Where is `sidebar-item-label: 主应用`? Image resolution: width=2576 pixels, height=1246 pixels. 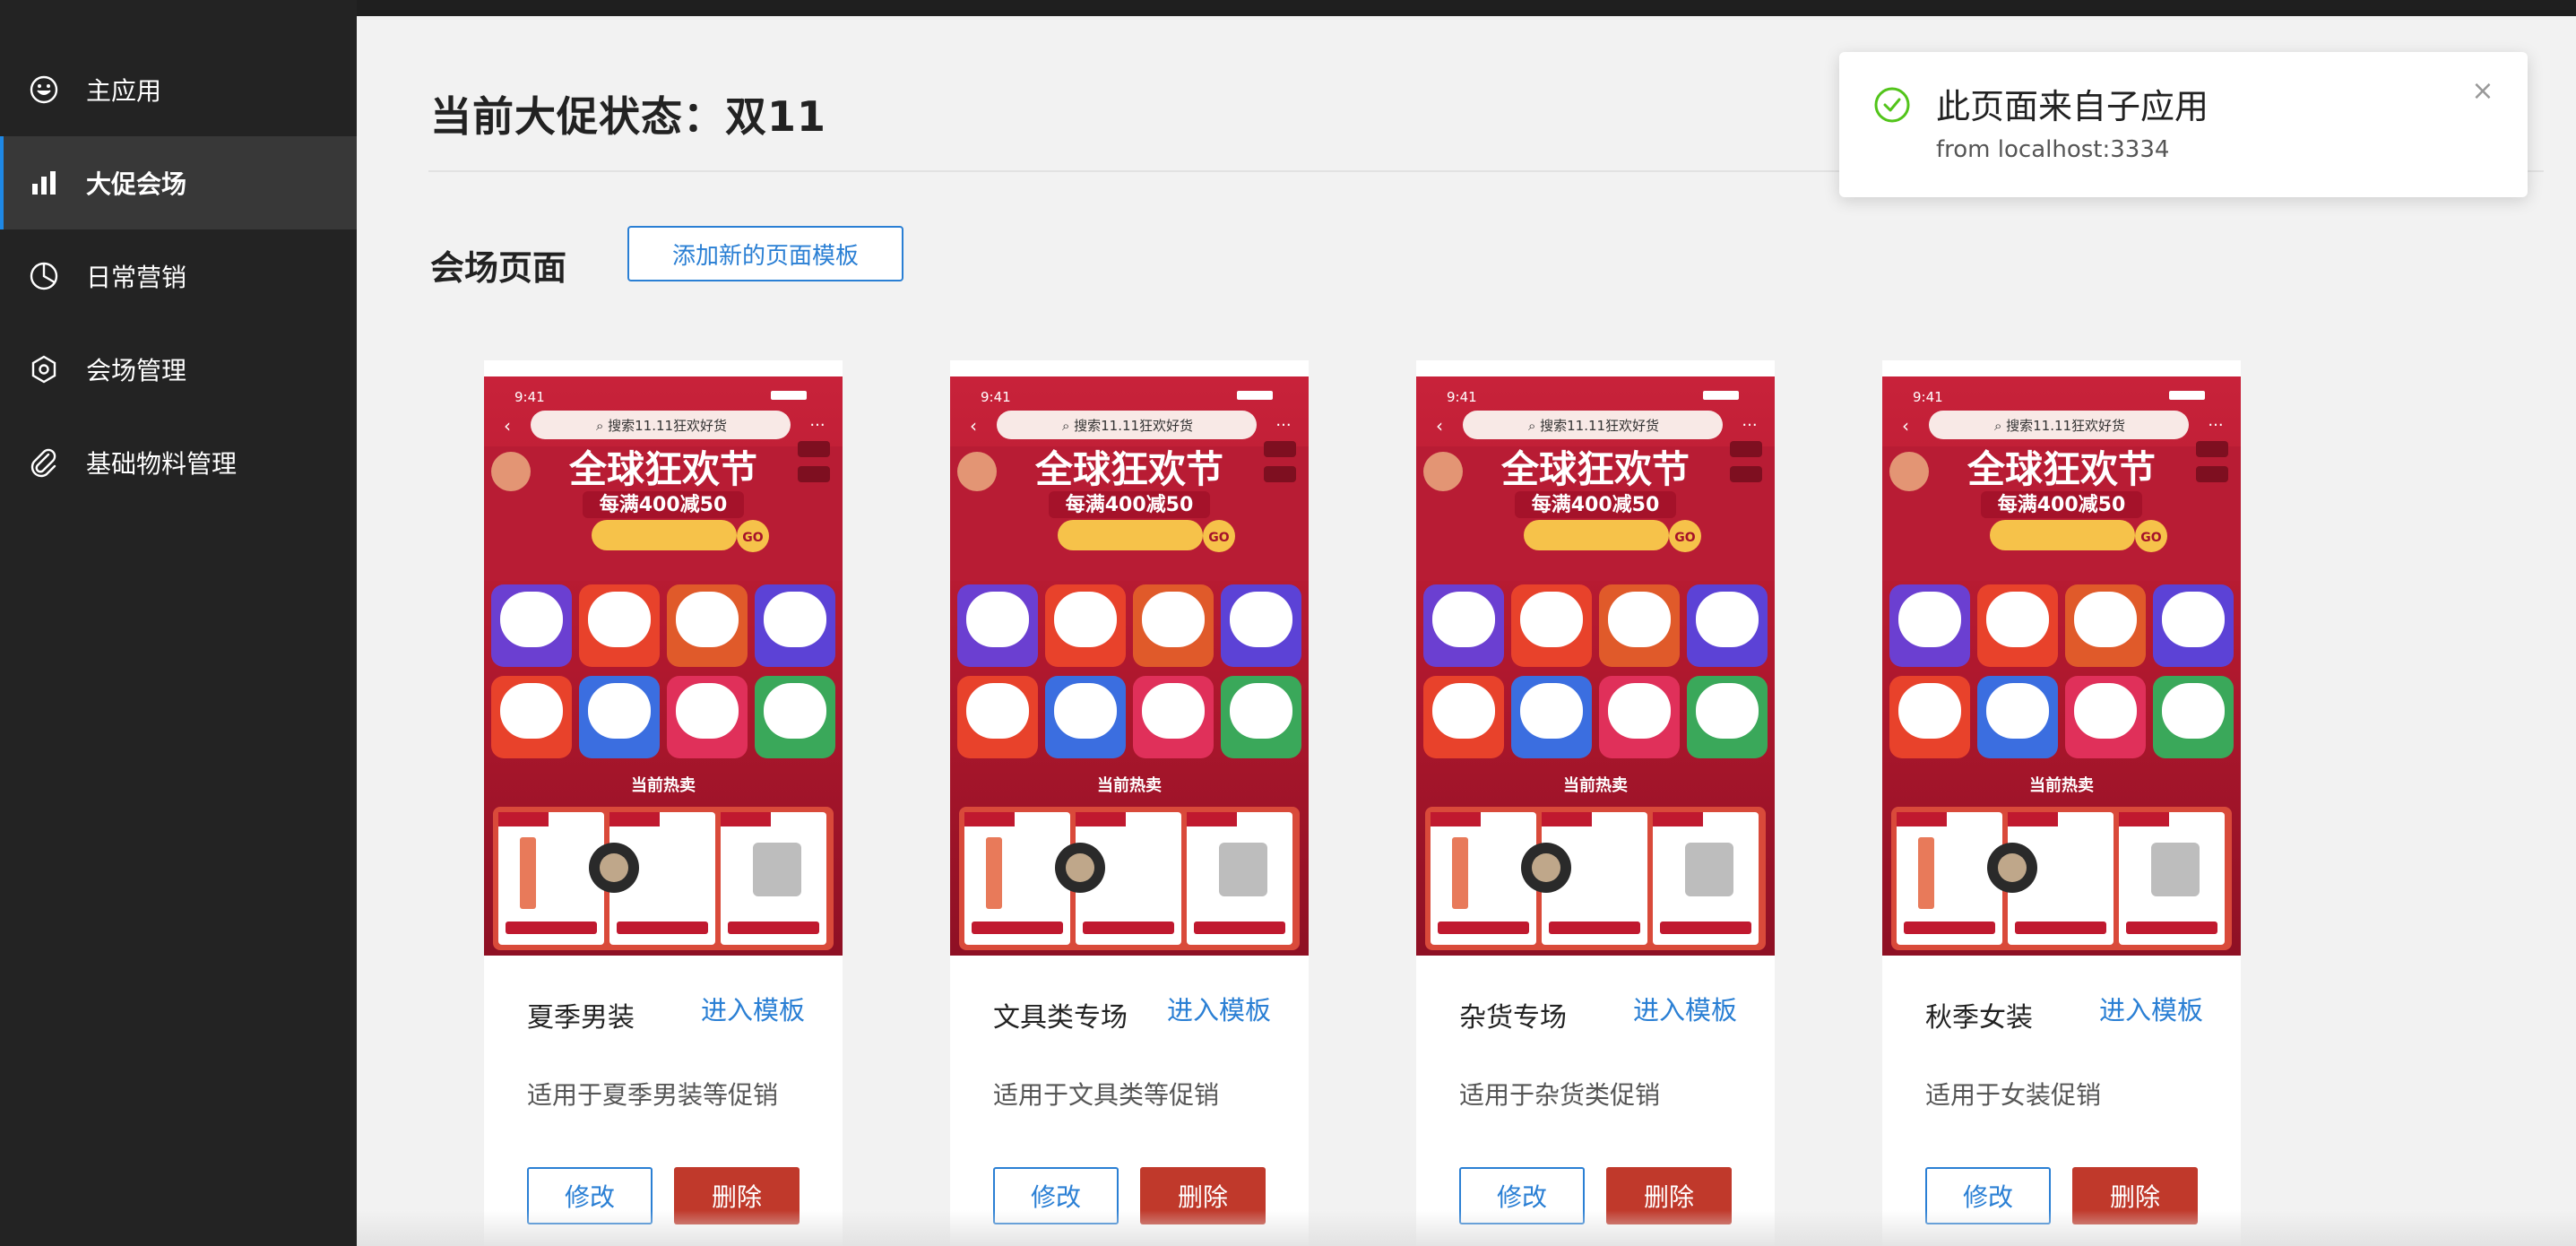 sidebar-item-label: 主应用 is located at coordinates (124, 91).